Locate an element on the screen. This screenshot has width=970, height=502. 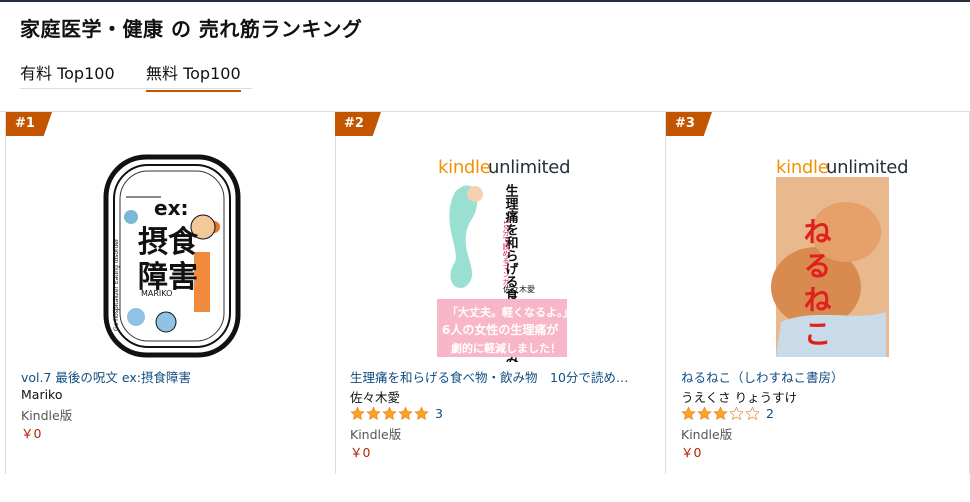
cover-text-ex: ex: is located at coordinates (171, 208).